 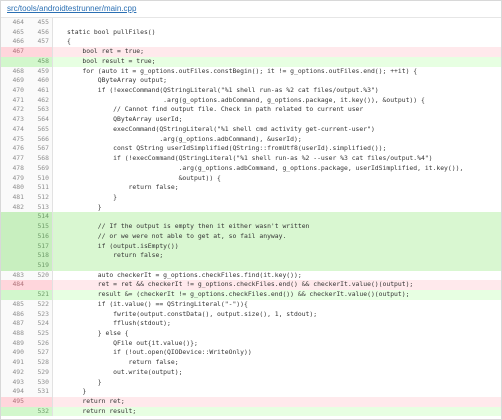 What do you see at coordinates (14, 188) in the screenshot?
I see `old-line-number: 480` at bounding box center [14, 188].